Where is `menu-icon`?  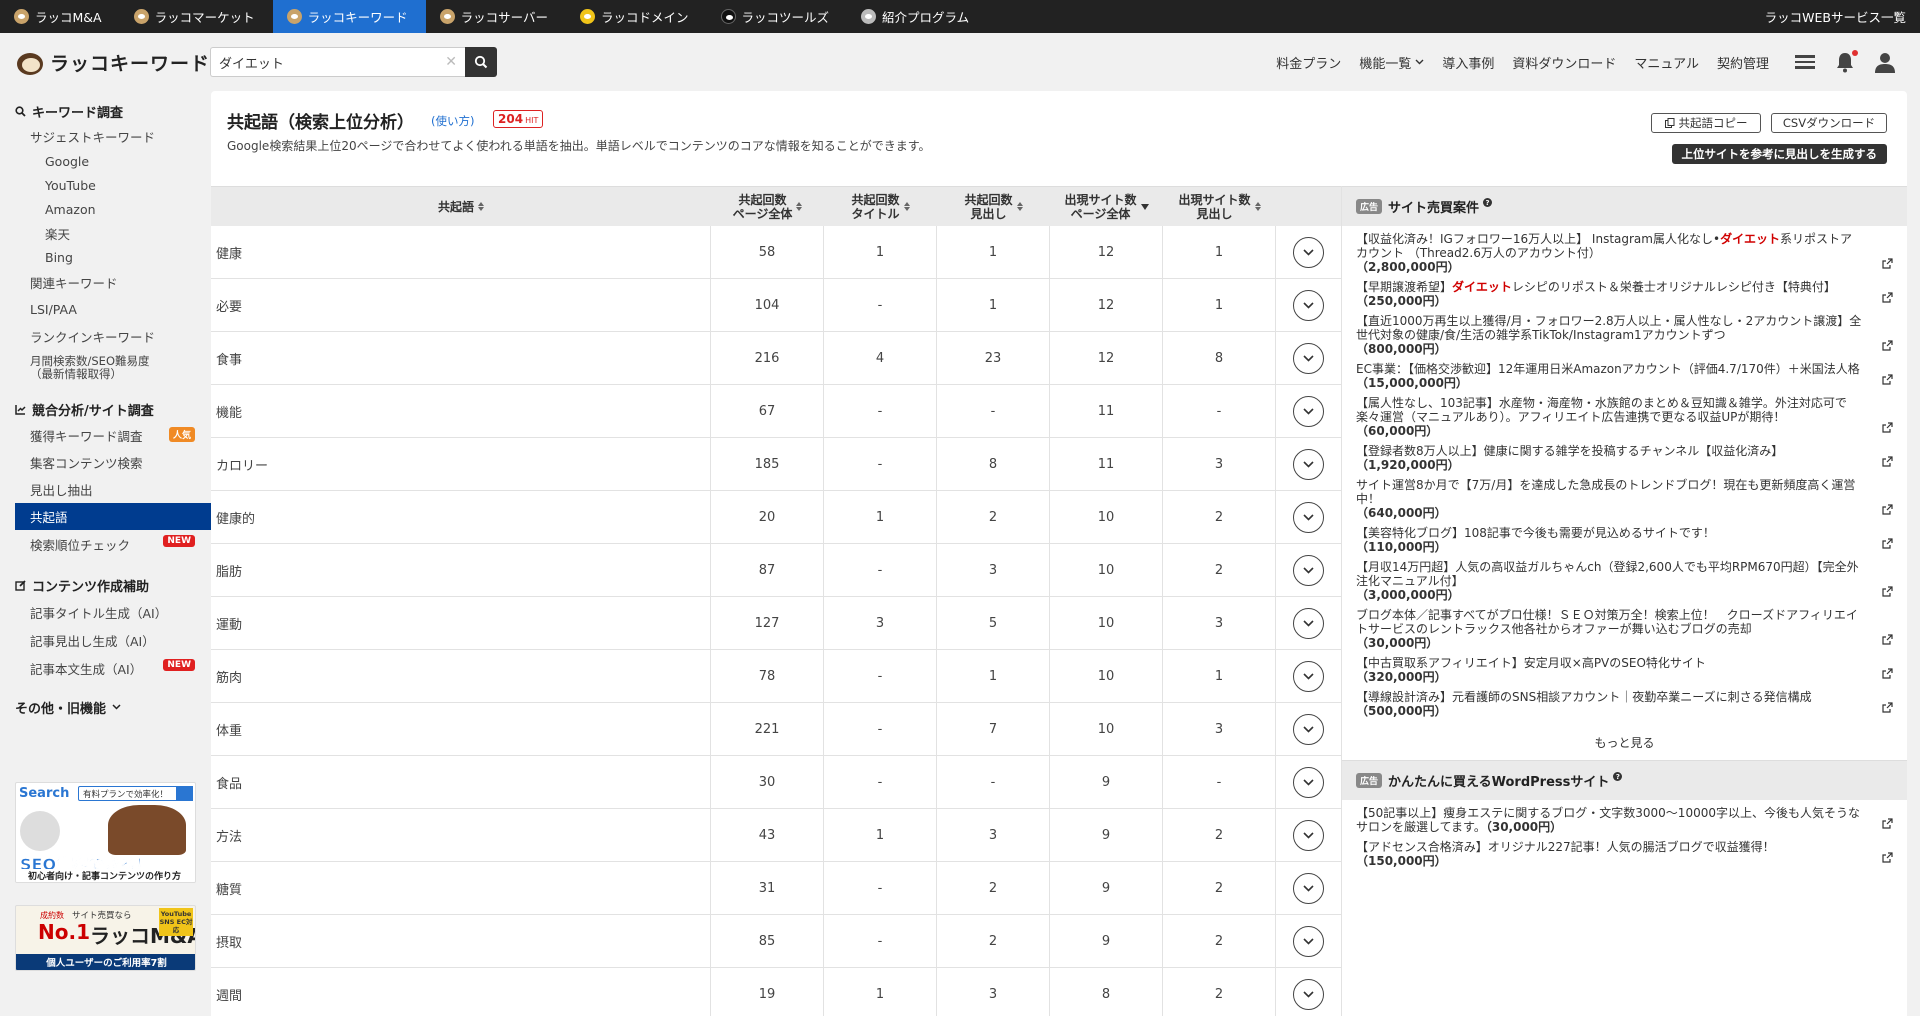 menu-icon is located at coordinates (1805, 62).